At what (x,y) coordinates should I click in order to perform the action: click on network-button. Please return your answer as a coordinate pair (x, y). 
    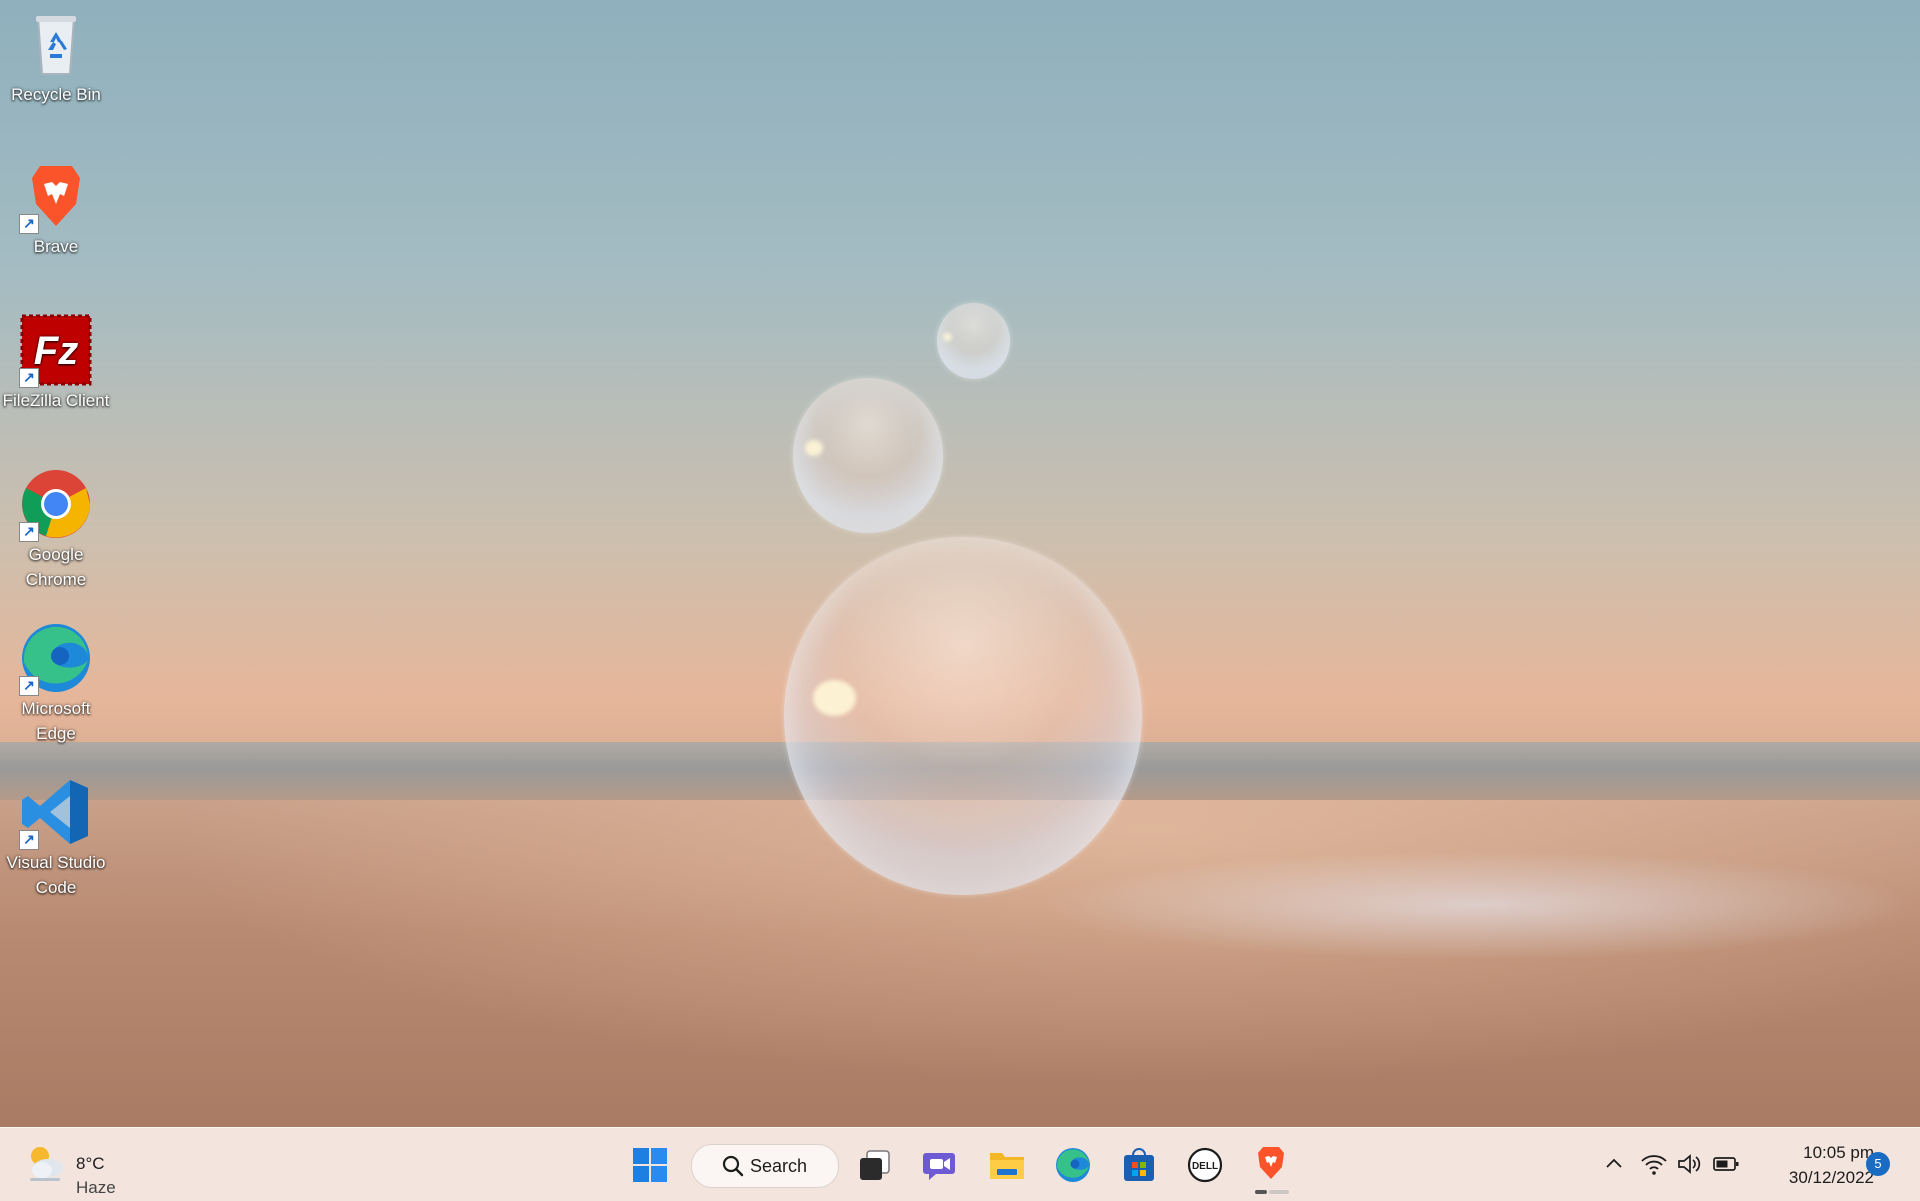
    Looking at the image, I should click on (1654, 1164).